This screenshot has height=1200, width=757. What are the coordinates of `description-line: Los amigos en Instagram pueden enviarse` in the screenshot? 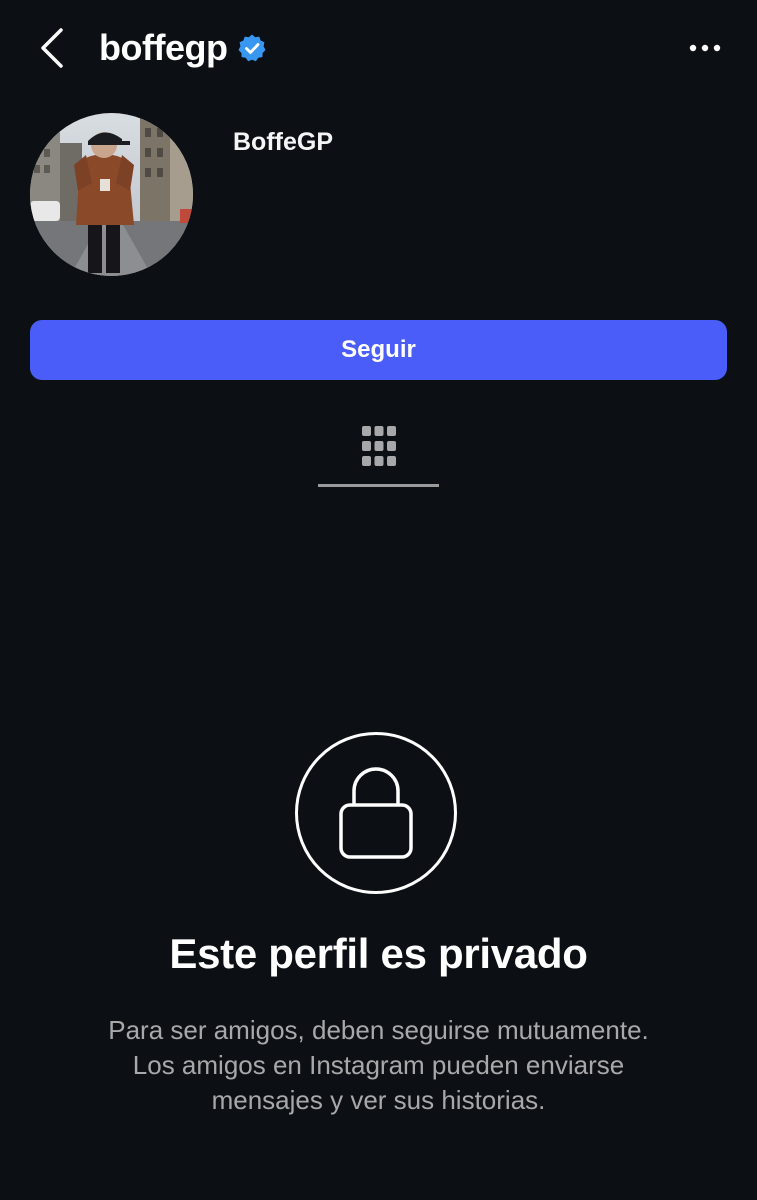 It's located at (378, 1065).